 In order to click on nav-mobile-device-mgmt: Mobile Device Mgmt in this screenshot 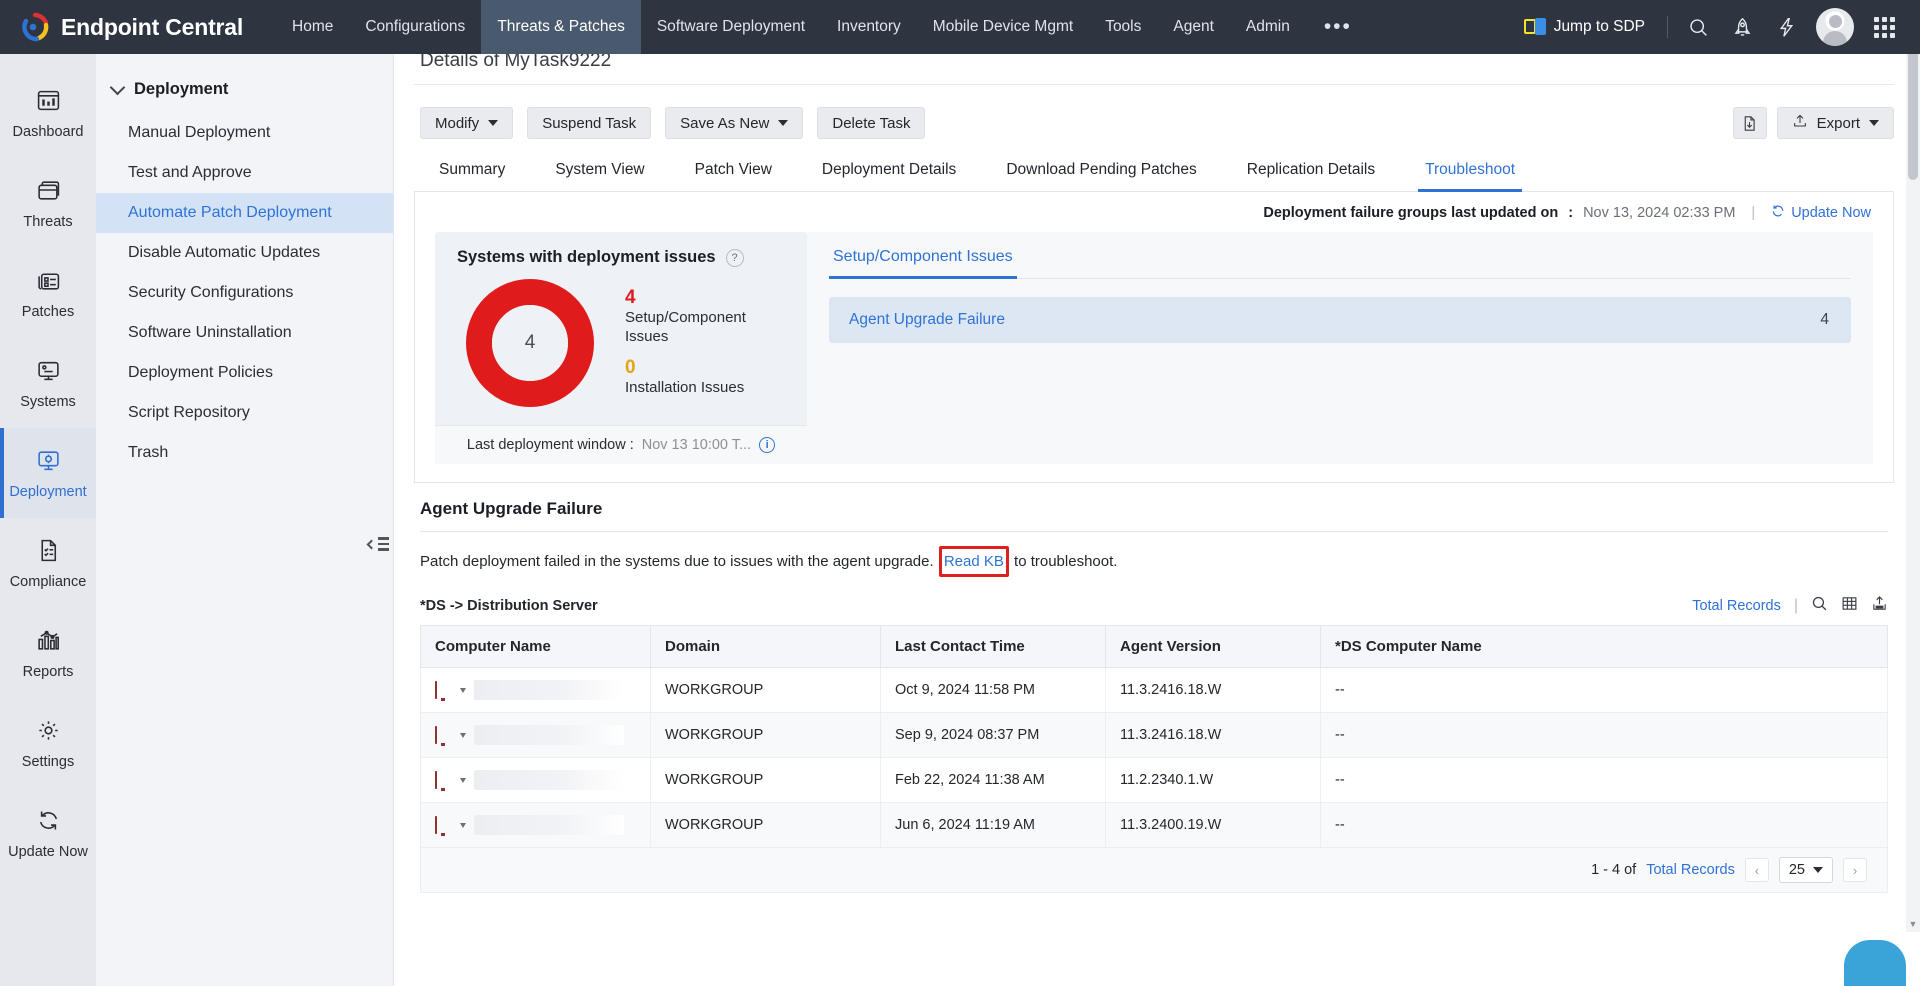, I will do `click(1003, 27)`.